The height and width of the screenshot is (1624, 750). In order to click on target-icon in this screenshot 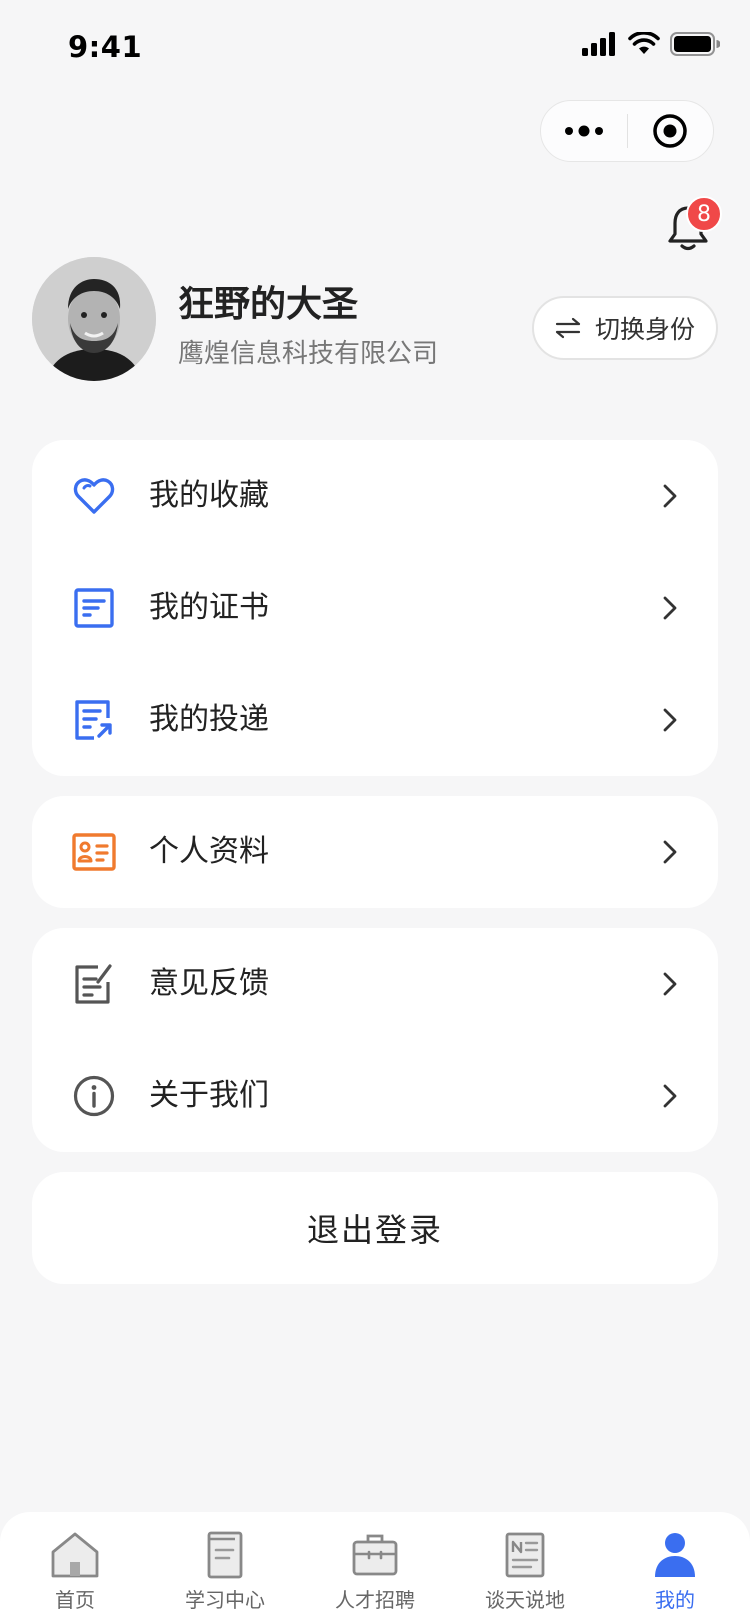, I will do `click(670, 131)`.